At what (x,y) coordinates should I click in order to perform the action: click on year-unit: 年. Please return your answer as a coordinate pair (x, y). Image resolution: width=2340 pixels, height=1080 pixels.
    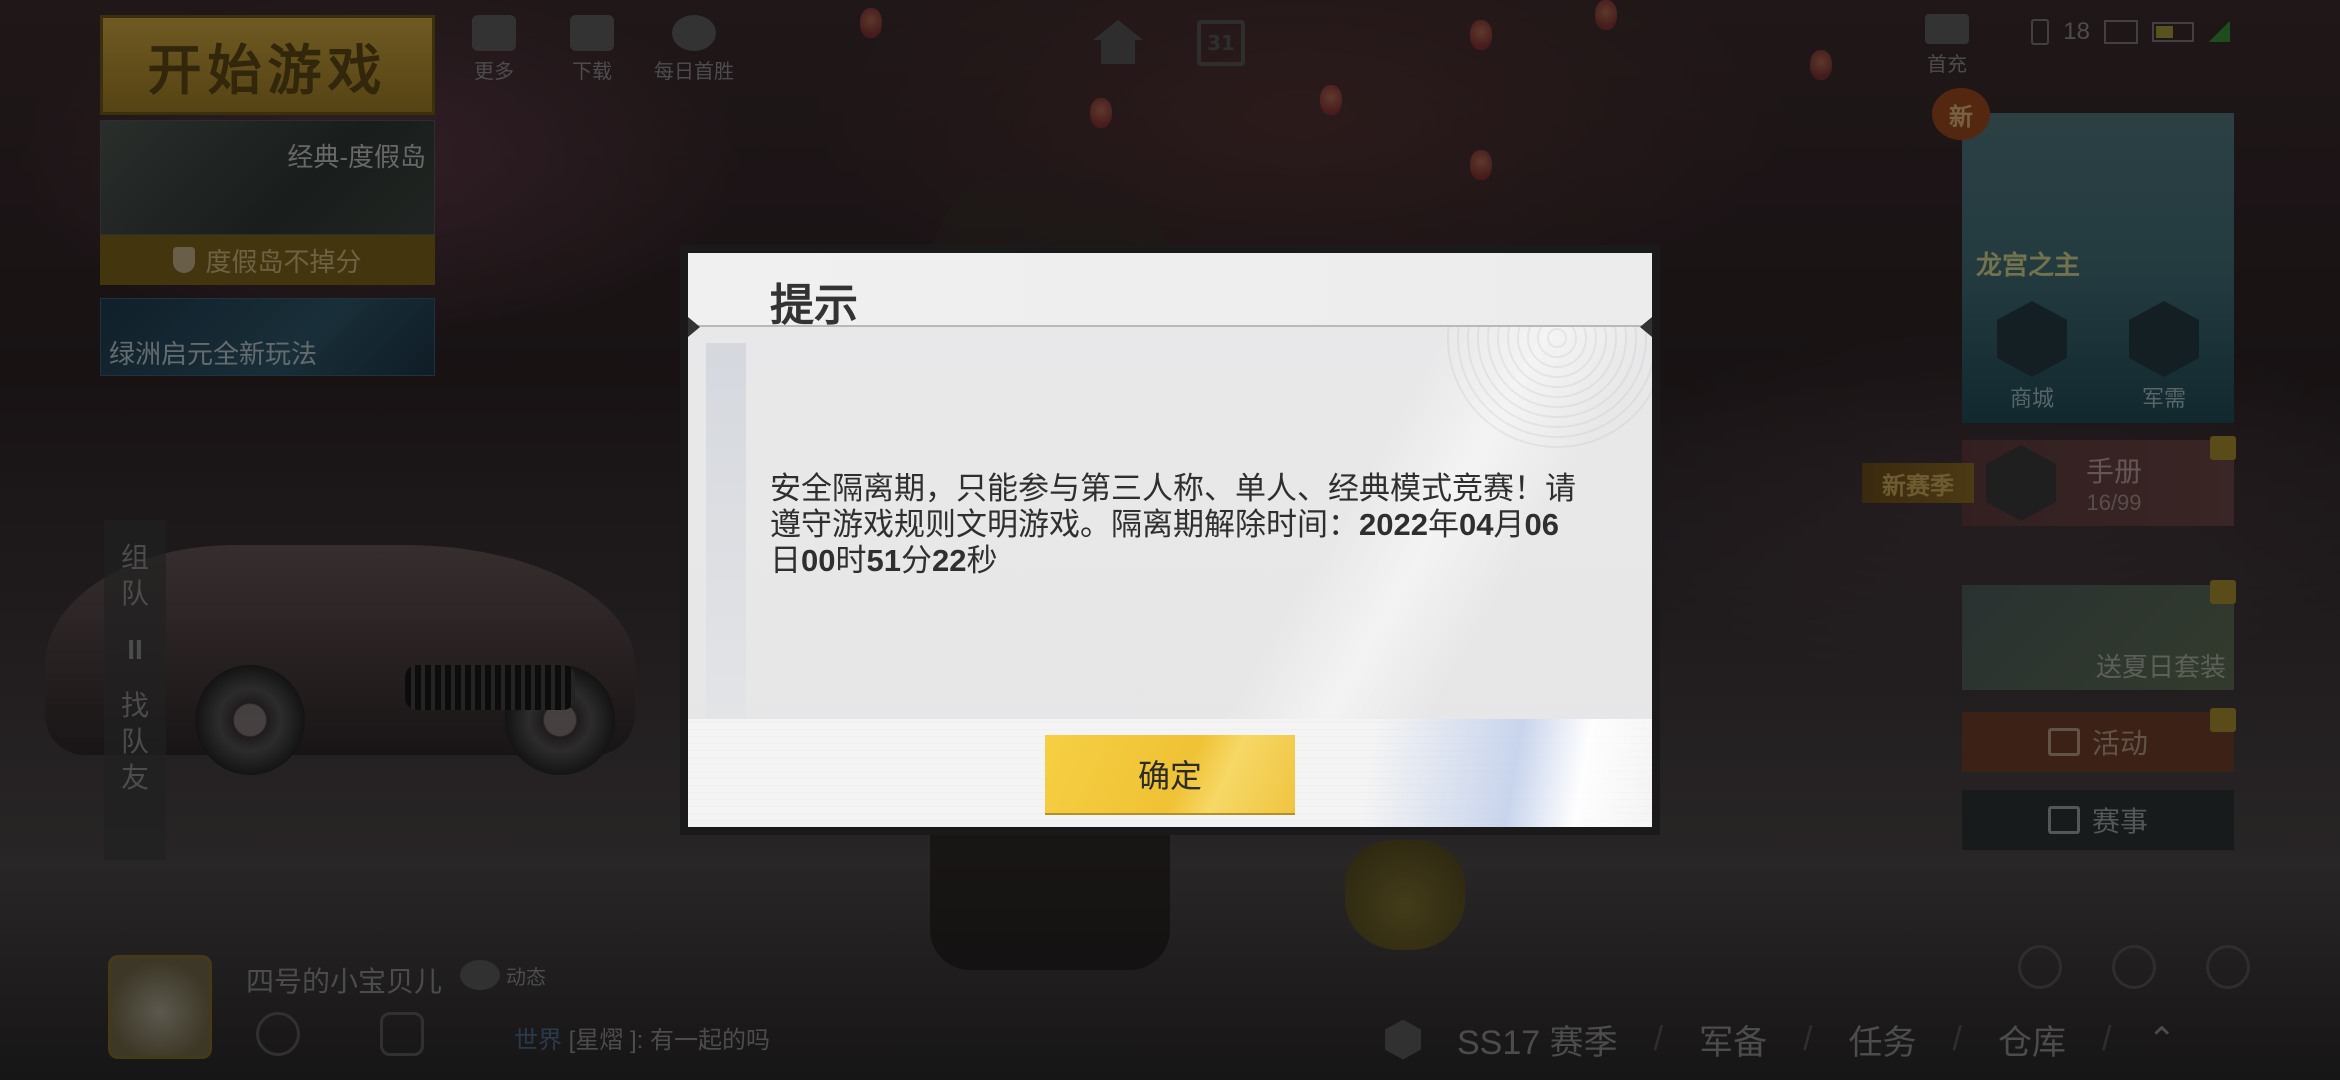
    Looking at the image, I should click on (1443, 524).